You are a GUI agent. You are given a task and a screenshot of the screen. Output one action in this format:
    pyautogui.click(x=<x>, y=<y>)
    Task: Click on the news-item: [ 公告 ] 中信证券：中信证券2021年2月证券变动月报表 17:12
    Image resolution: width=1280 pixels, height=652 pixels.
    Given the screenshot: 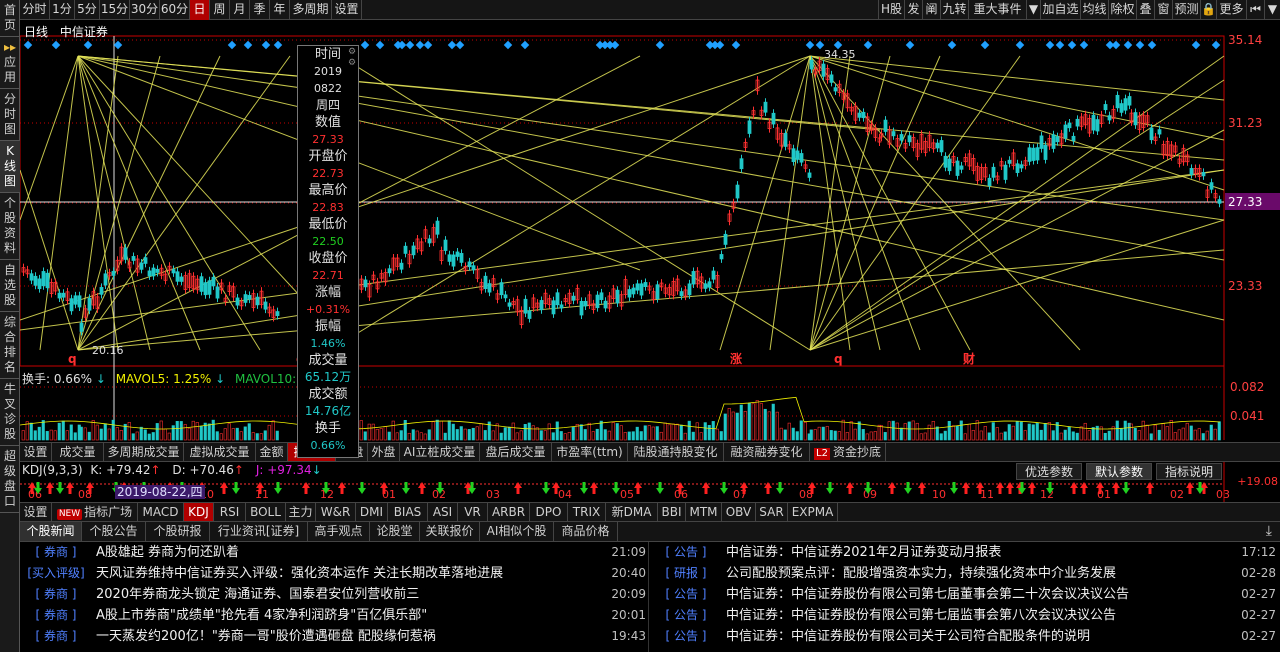 What is the action you would take?
    pyautogui.click(x=964, y=552)
    